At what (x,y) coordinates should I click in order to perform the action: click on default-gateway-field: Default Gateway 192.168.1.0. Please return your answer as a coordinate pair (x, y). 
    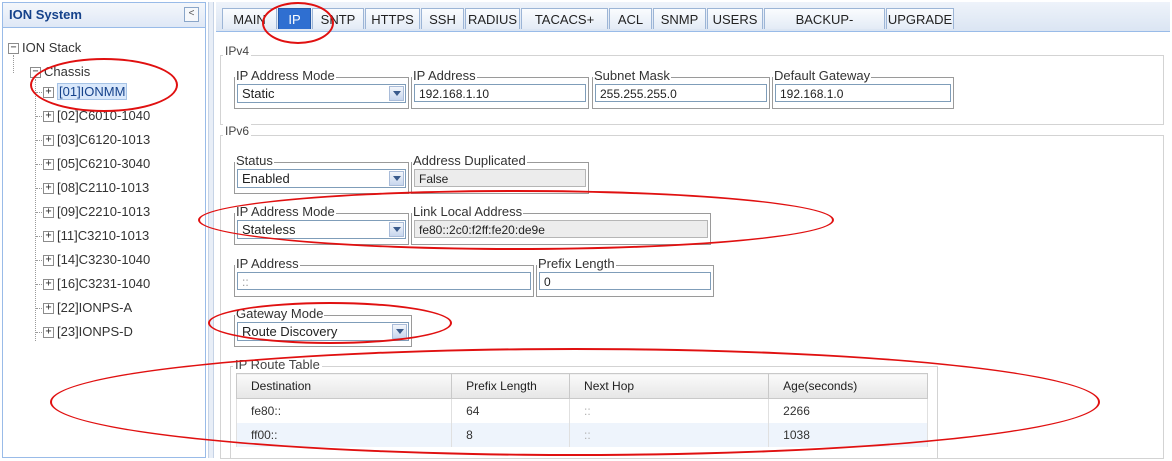
    Looking at the image, I should click on (863, 89).